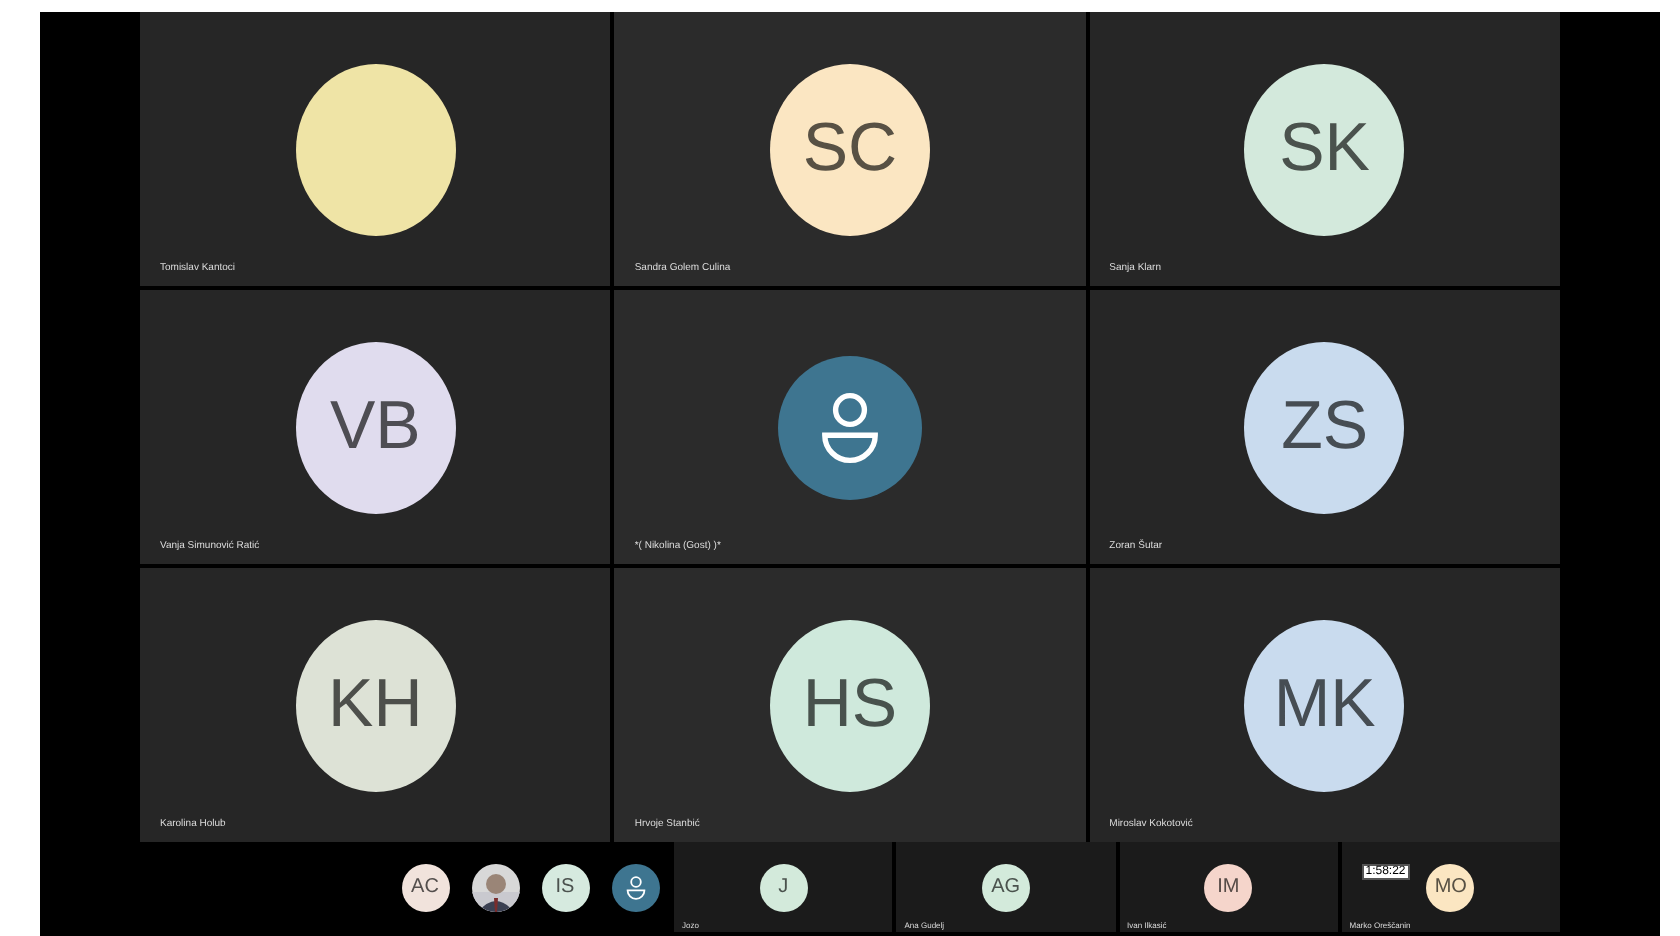  I want to click on avatar: IM, so click(1228, 887).